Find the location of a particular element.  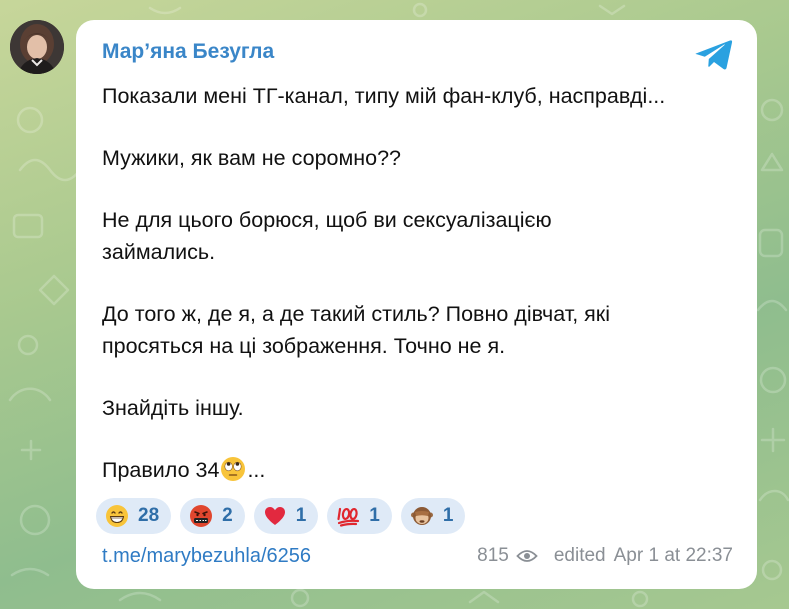

reaction-count: 2 is located at coordinates (227, 515).